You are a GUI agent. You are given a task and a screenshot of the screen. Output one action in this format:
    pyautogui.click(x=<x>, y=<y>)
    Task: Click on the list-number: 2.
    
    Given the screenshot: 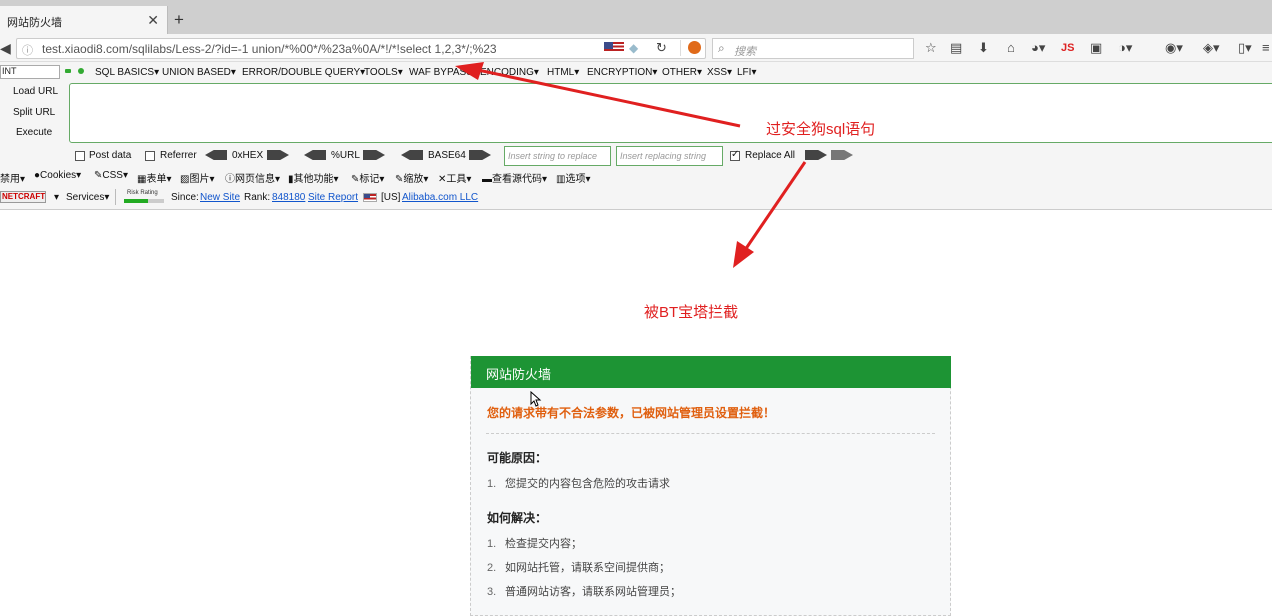 What is the action you would take?
    pyautogui.click(x=492, y=568)
    